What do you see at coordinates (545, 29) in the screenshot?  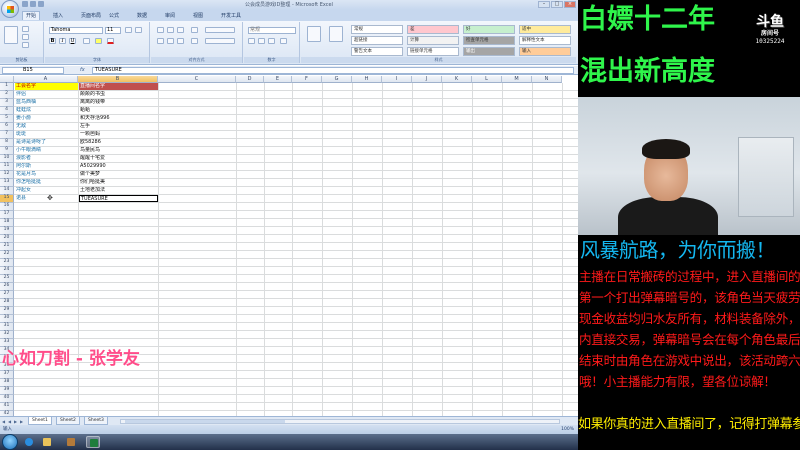 I see `cell-style-option: 适中` at bounding box center [545, 29].